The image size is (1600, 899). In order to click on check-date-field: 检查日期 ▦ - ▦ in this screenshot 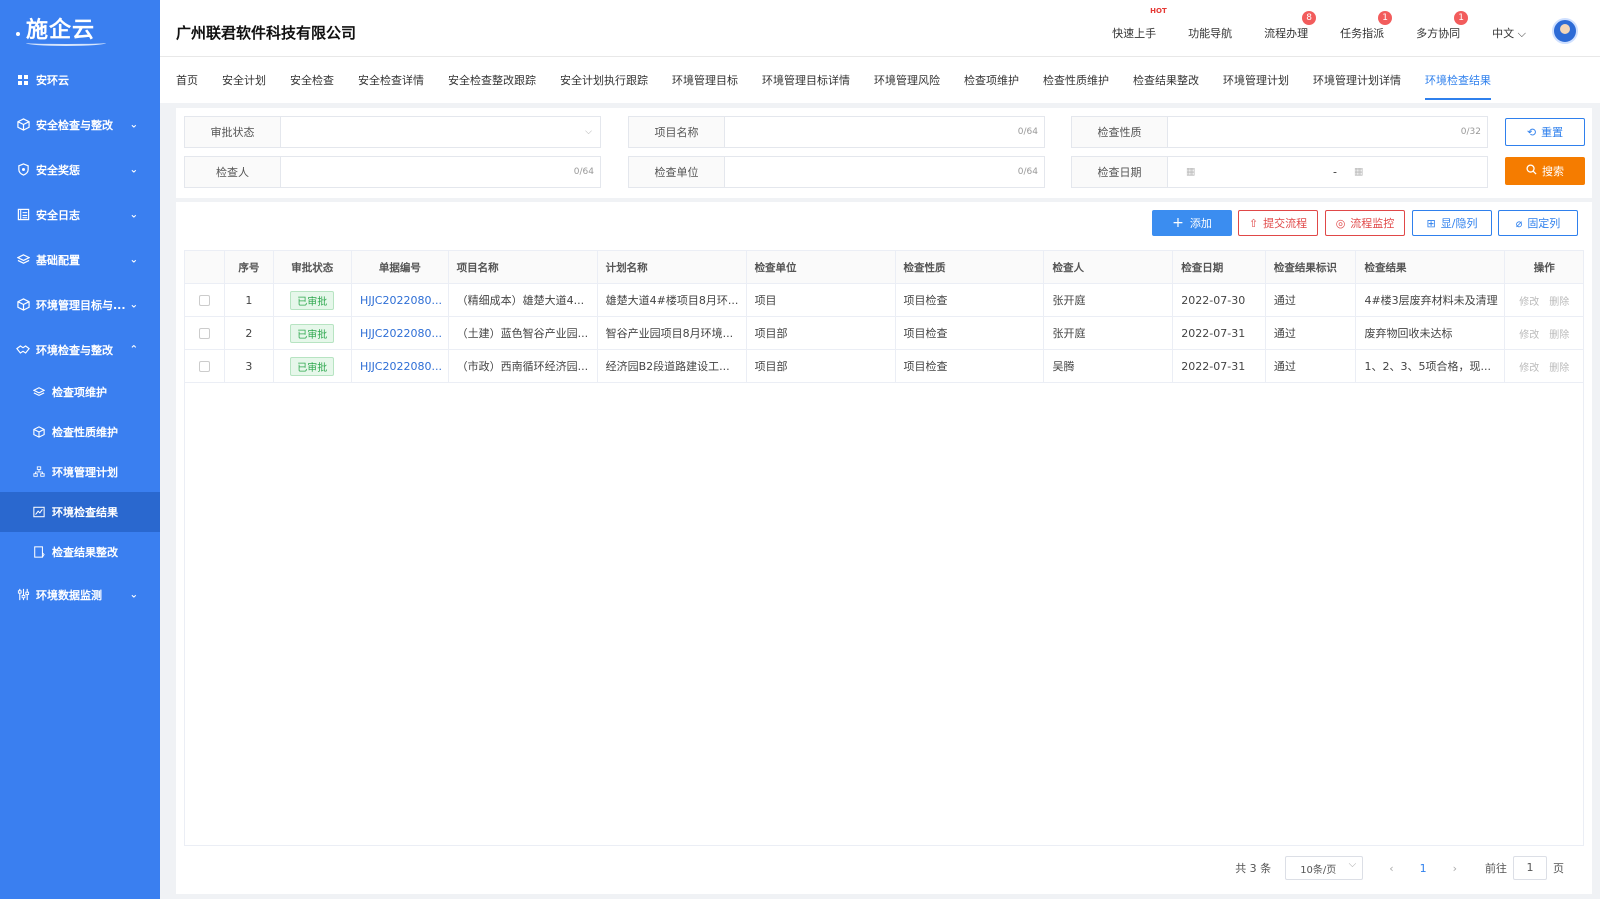, I will do `click(1279, 172)`.